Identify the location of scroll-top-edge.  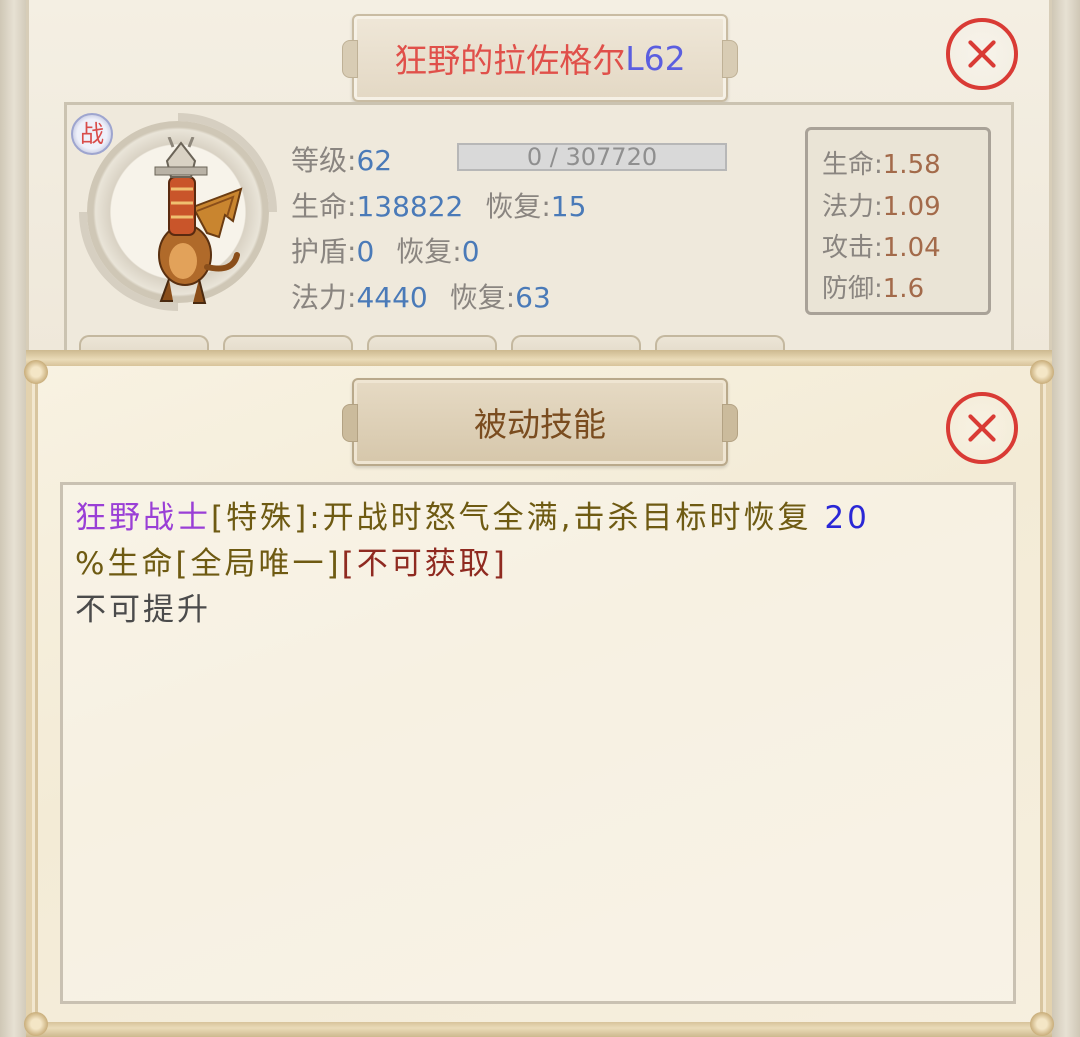
(539, 358).